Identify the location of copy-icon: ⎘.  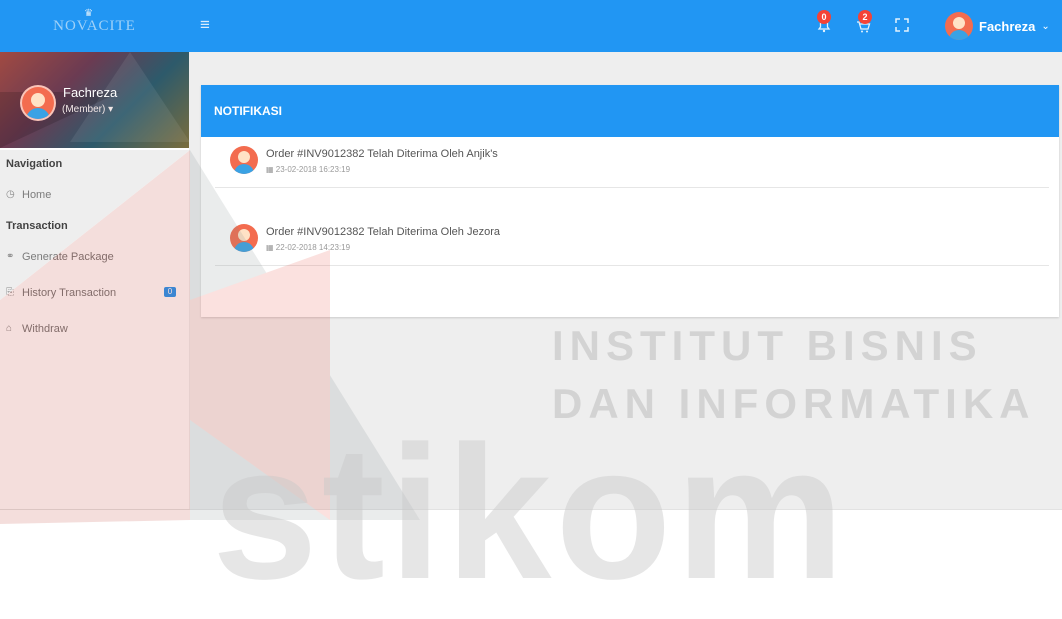
(10, 292).